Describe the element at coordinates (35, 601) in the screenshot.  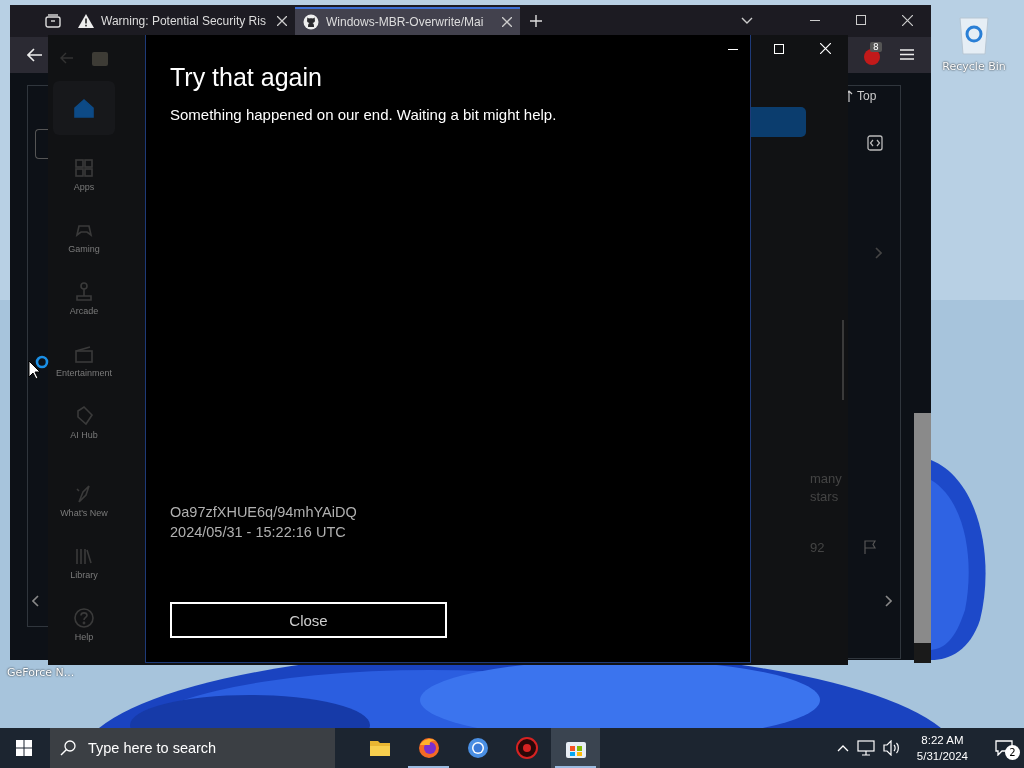
I see `chevron-left-icon` at that location.